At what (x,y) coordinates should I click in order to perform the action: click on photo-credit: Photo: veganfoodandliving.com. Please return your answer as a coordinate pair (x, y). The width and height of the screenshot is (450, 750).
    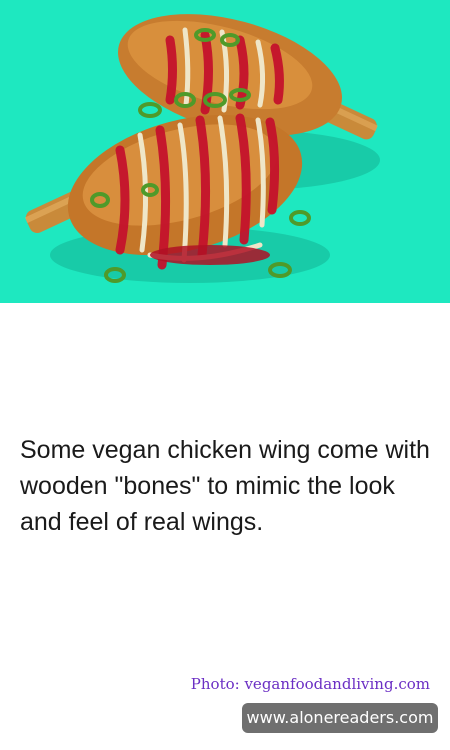
    Looking at the image, I should click on (310, 684).